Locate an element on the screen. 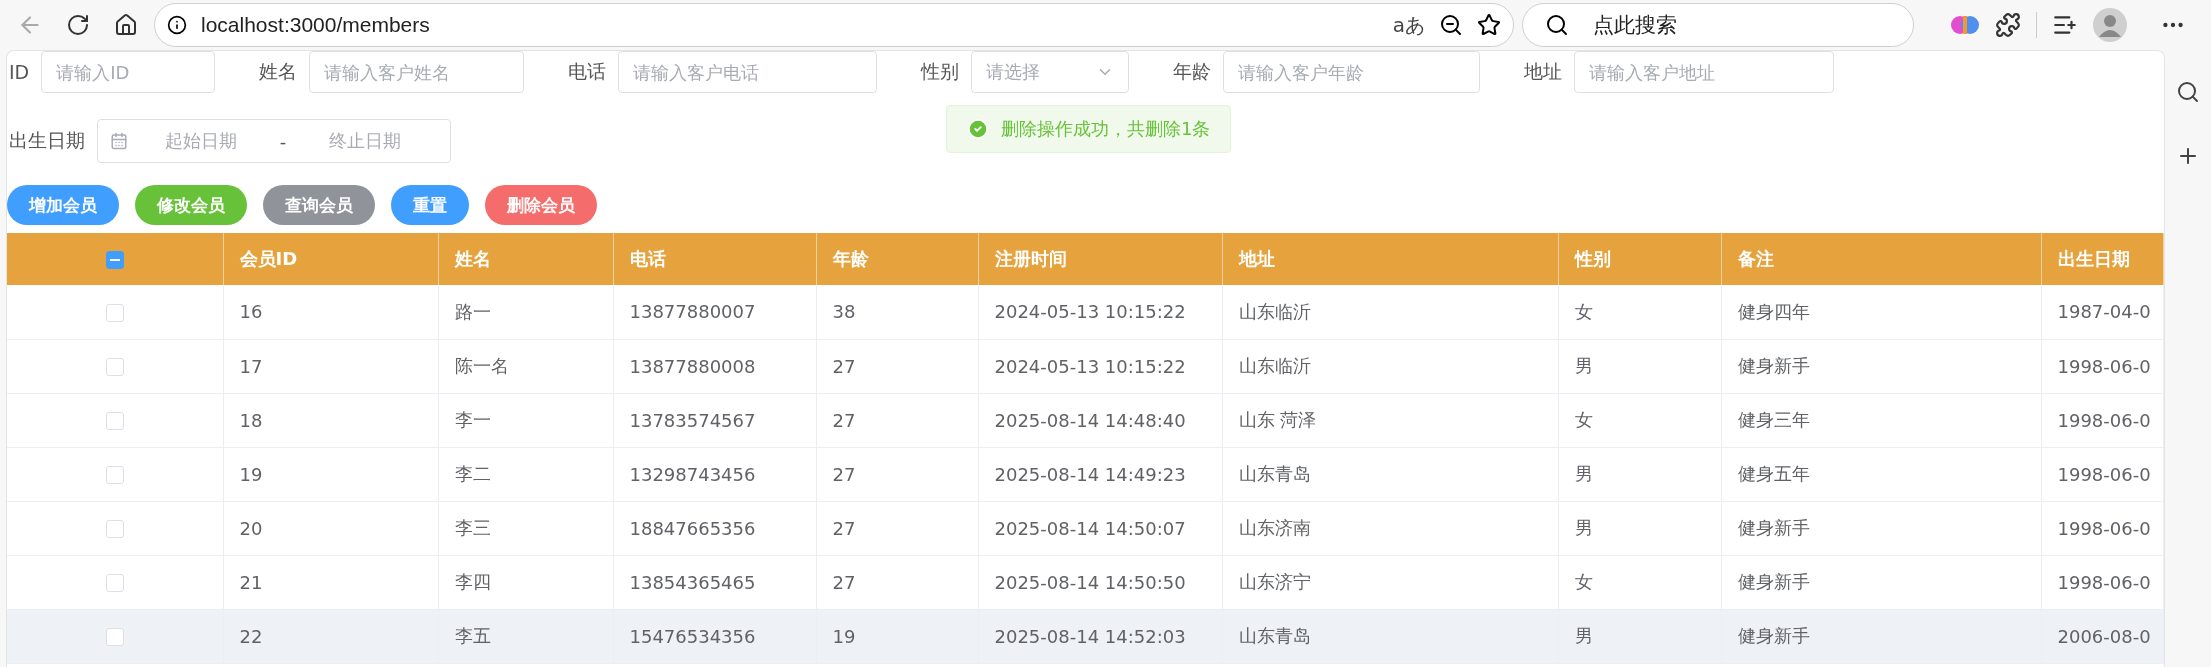 This screenshot has height=667, width=2211. table-cell: 健身四年 is located at coordinates (1881, 312).